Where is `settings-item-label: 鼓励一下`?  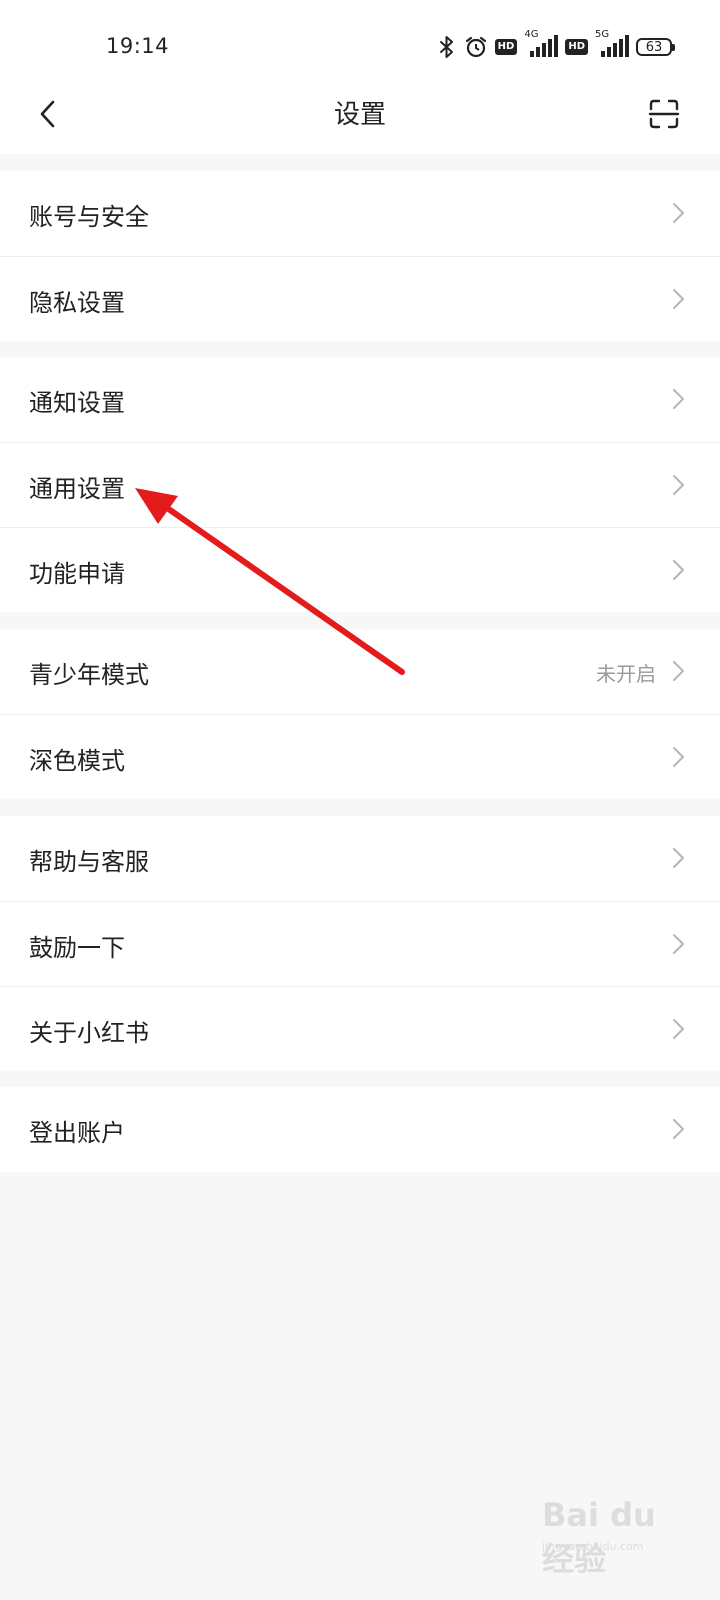 settings-item-label: 鼓励一下 is located at coordinates (77, 948).